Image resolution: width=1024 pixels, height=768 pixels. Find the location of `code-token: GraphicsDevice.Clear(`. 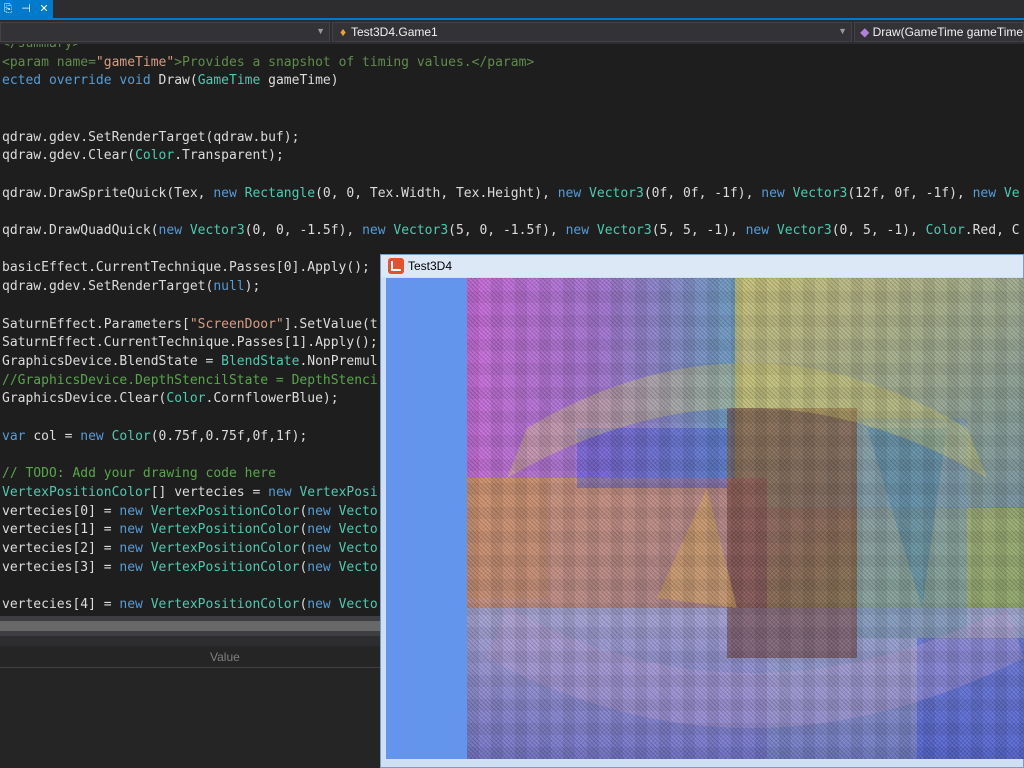

code-token: GraphicsDevice.Clear( is located at coordinates (84, 399).